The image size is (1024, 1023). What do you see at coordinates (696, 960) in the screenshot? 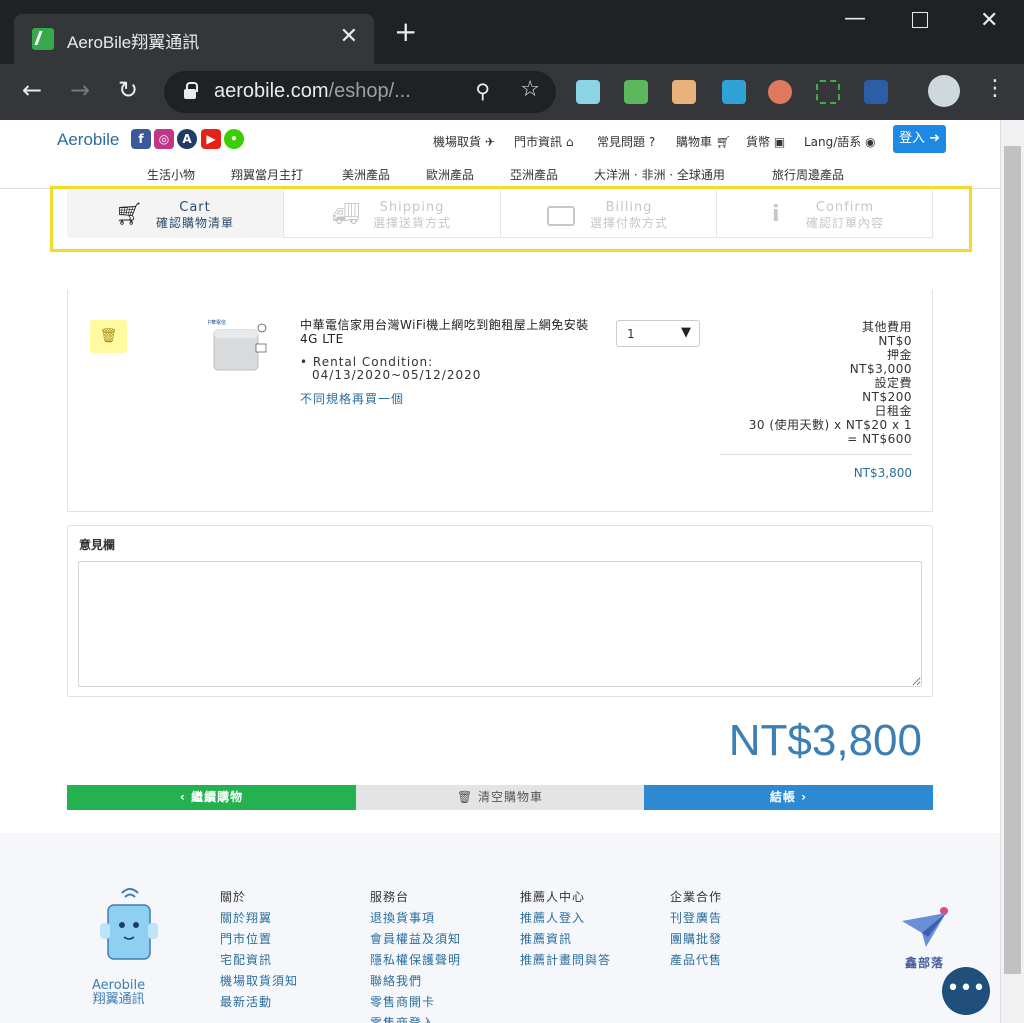
I see `footer-link: 產品代售` at bounding box center [696, 960].